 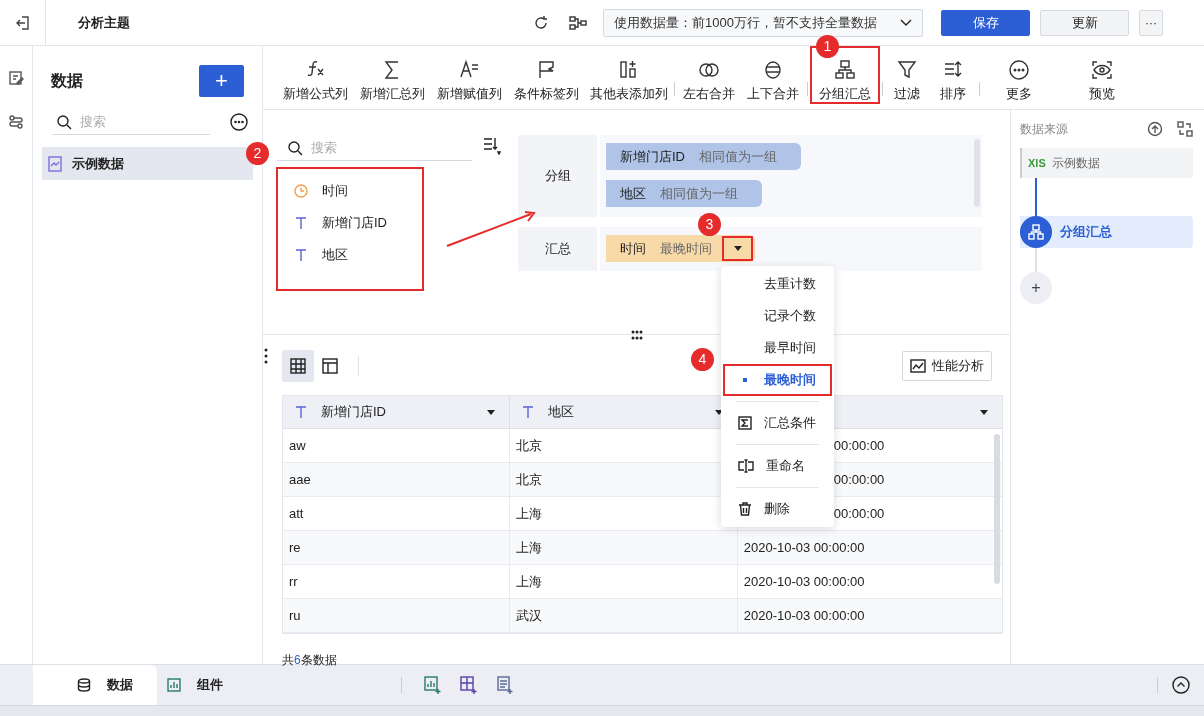 What do you see at coordinates (827, 46) in the screenshot?
I see `step-number-badge: 1` at bounding box center [827, 46].